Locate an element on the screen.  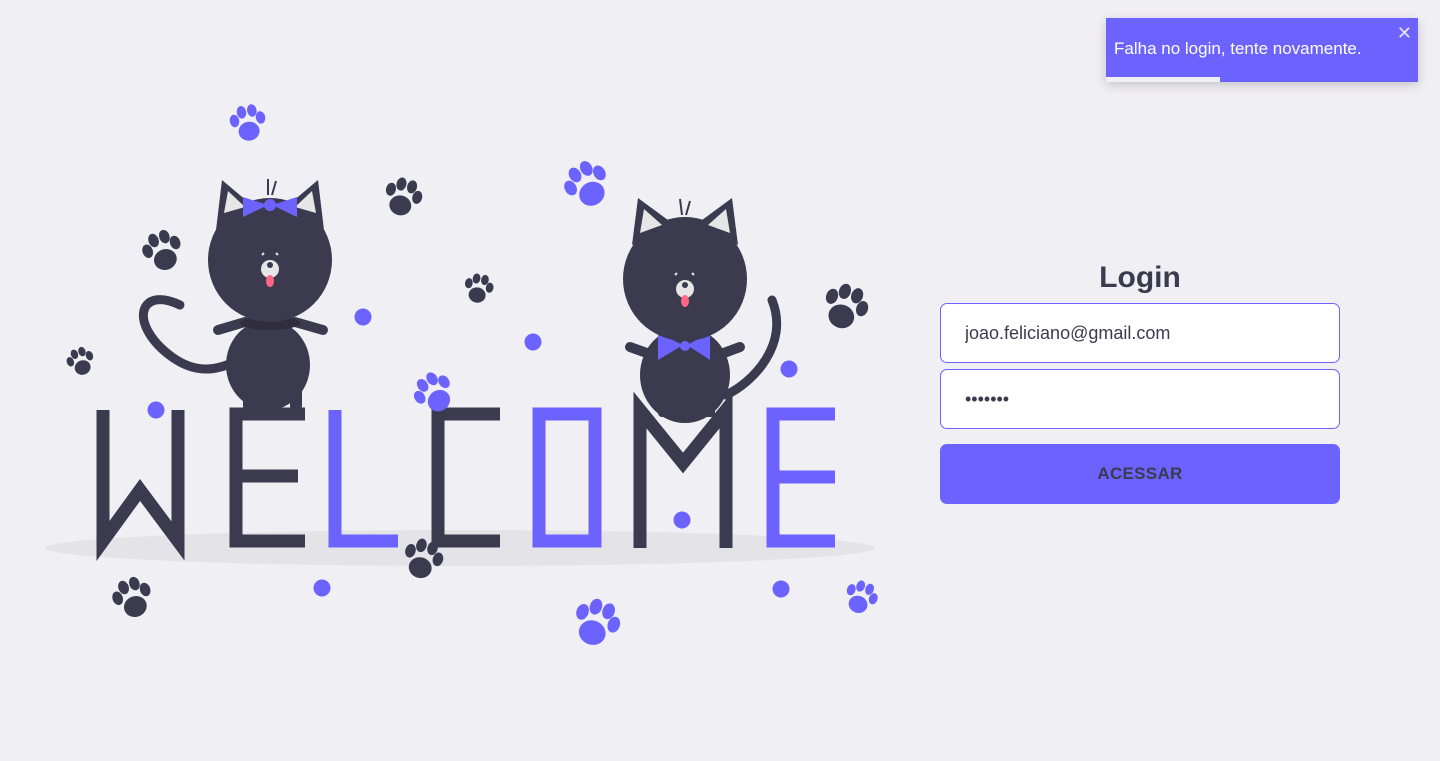
password-input is located at coordinates (1140, 399).